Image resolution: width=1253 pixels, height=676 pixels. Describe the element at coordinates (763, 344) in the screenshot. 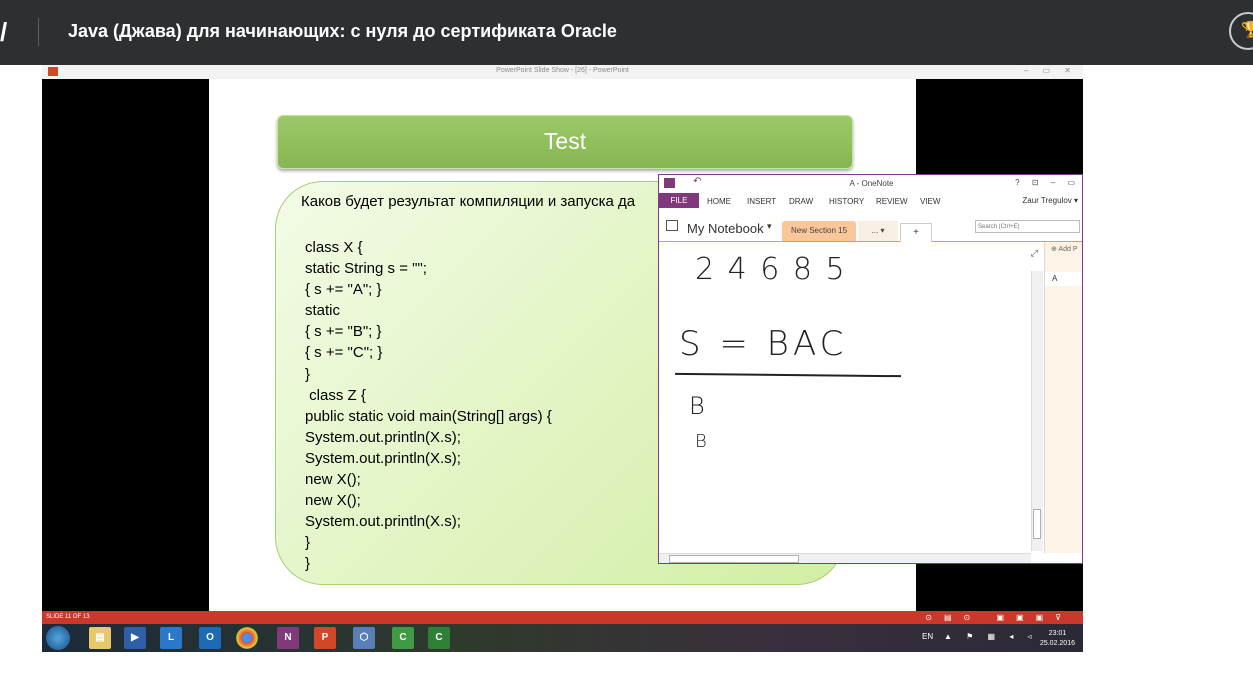

I see `ink-result-line: S = BAC` at that location.